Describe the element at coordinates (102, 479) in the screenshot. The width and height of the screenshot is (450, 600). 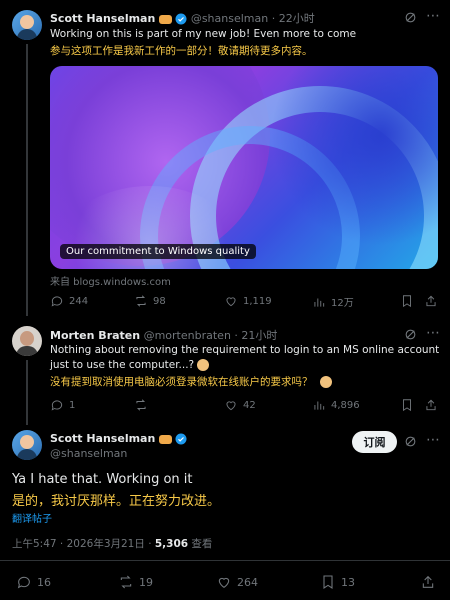
I see `tweet-text-en: Ya I hate that. Working on it` at that location.